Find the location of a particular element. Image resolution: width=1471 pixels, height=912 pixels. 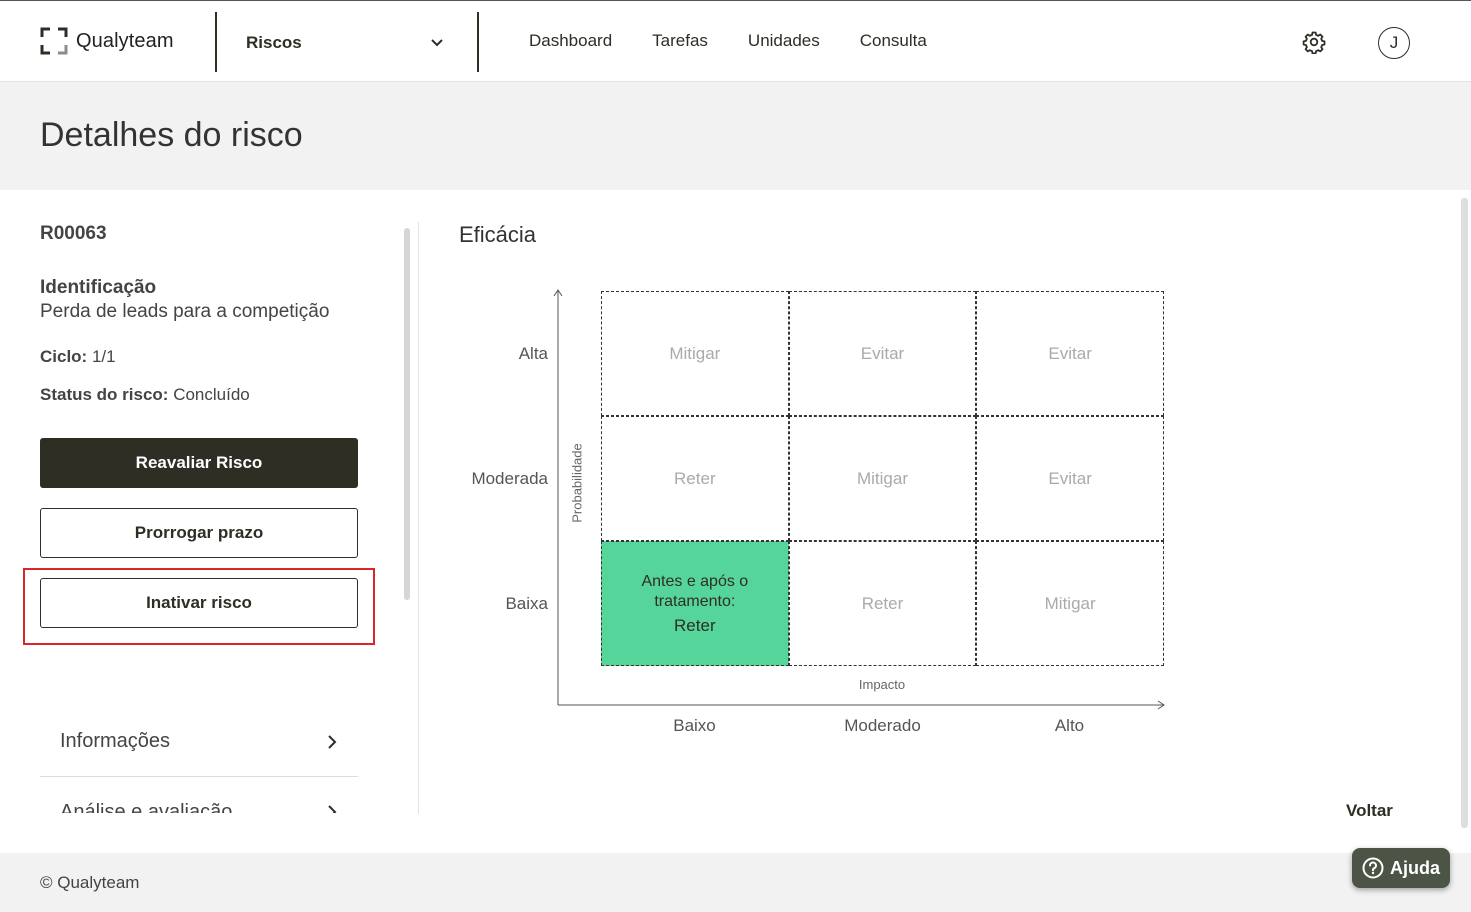

help-label: Ajuda is located at coordinates (1414, 867).